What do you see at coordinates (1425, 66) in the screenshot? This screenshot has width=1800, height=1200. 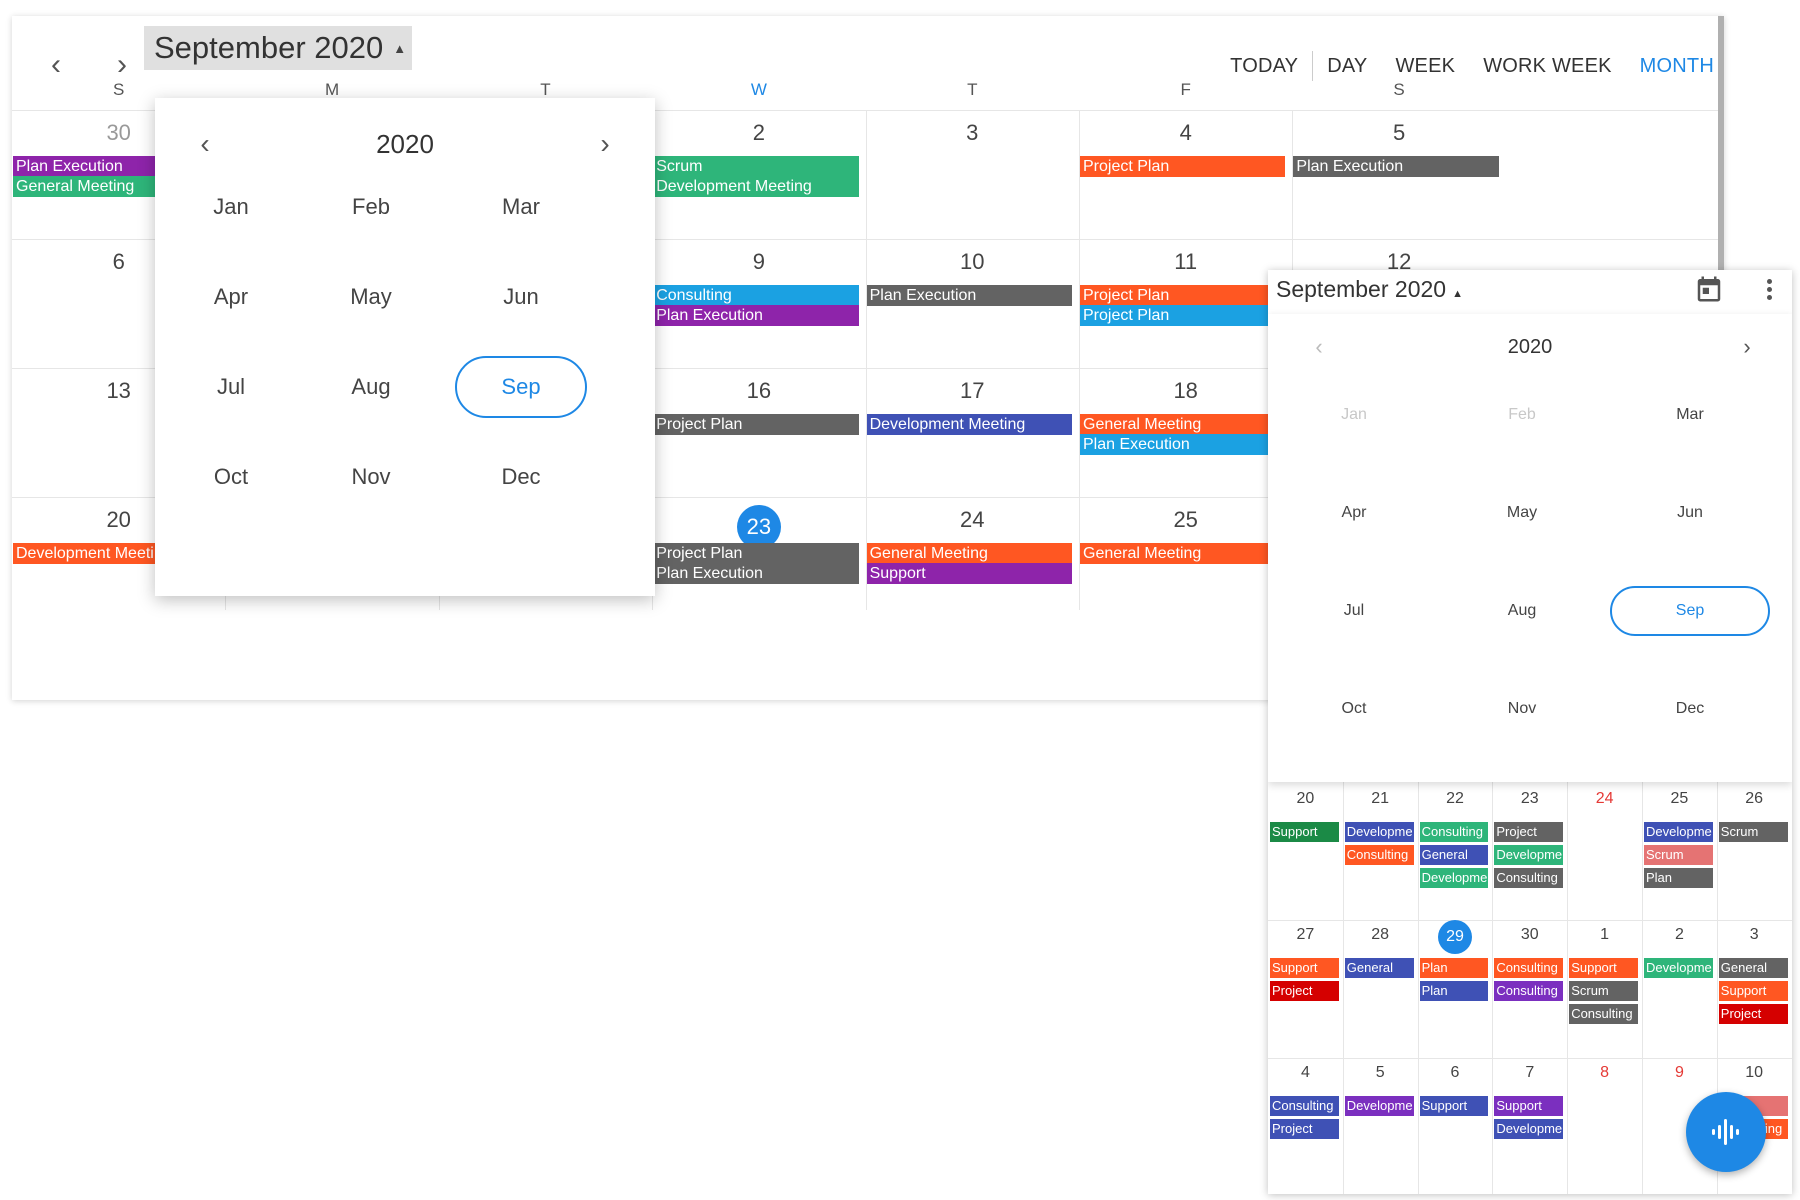 I see `view-button-week: WEEK` at bounding box center [1425, 66].